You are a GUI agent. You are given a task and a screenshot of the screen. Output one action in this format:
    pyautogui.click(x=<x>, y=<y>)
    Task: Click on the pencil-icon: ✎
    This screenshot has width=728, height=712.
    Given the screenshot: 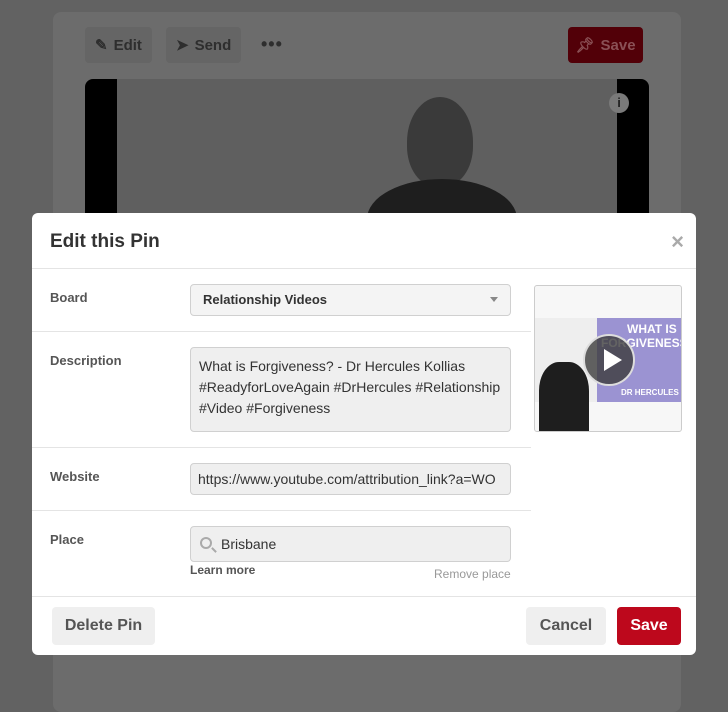 What is the action you would take?
    pyautogui.click(x=101, y=45)
    